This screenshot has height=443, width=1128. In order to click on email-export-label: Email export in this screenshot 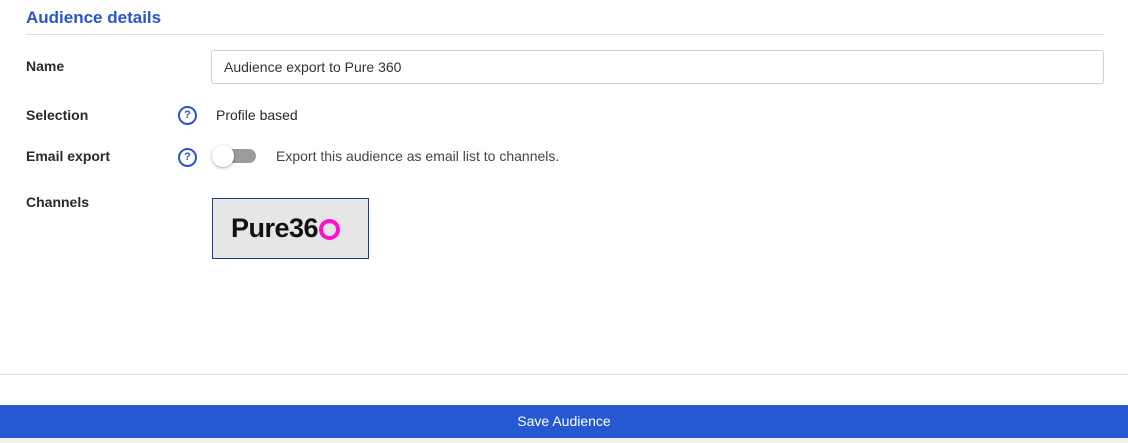, I will do `click(68, 156)`.